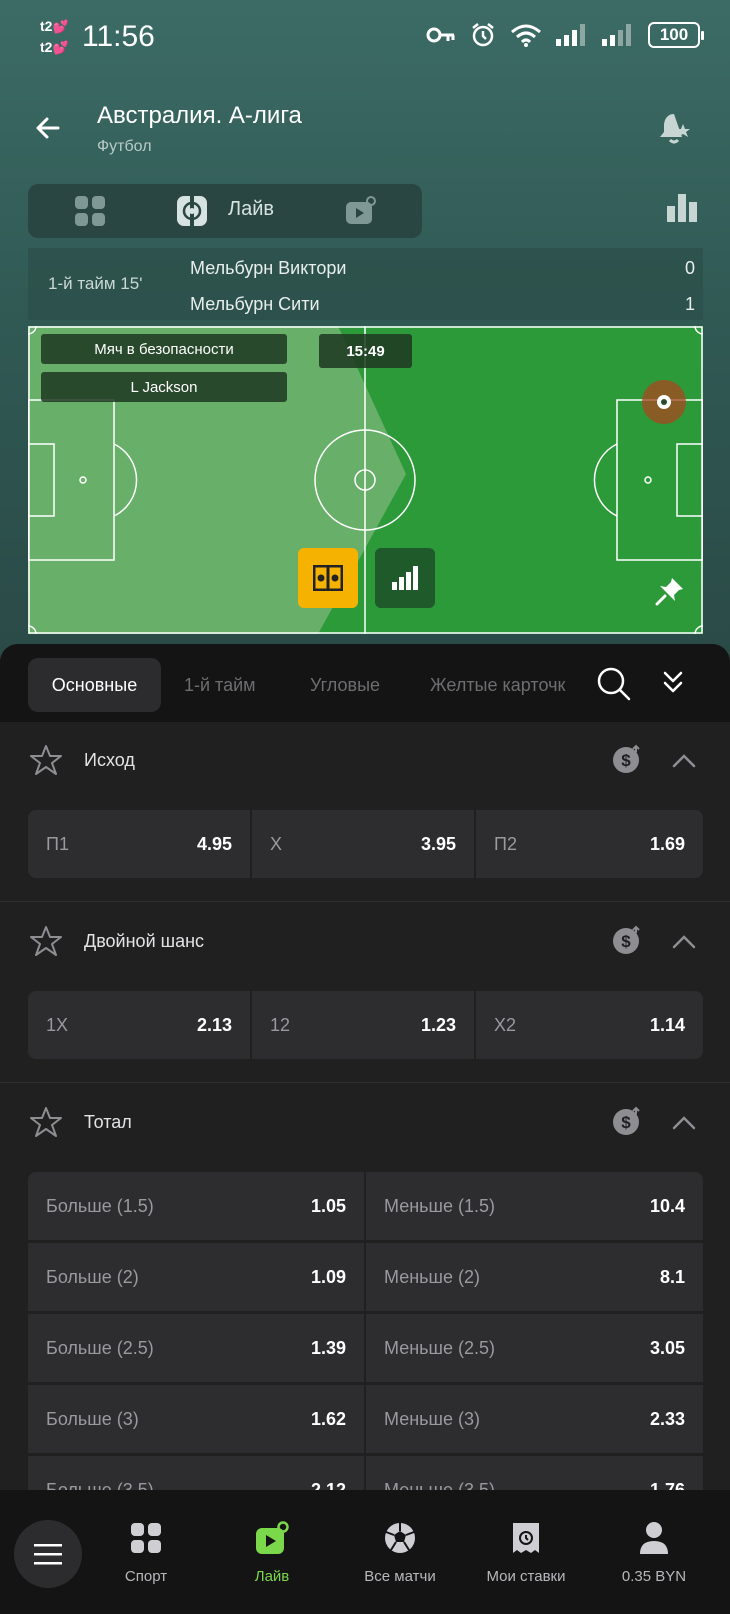 This screenshot has height=1614, width=730. What do you see at coordinates (654, 1538) in the screenshot?
I see `user-icon` at bounding box center [654, 1538].